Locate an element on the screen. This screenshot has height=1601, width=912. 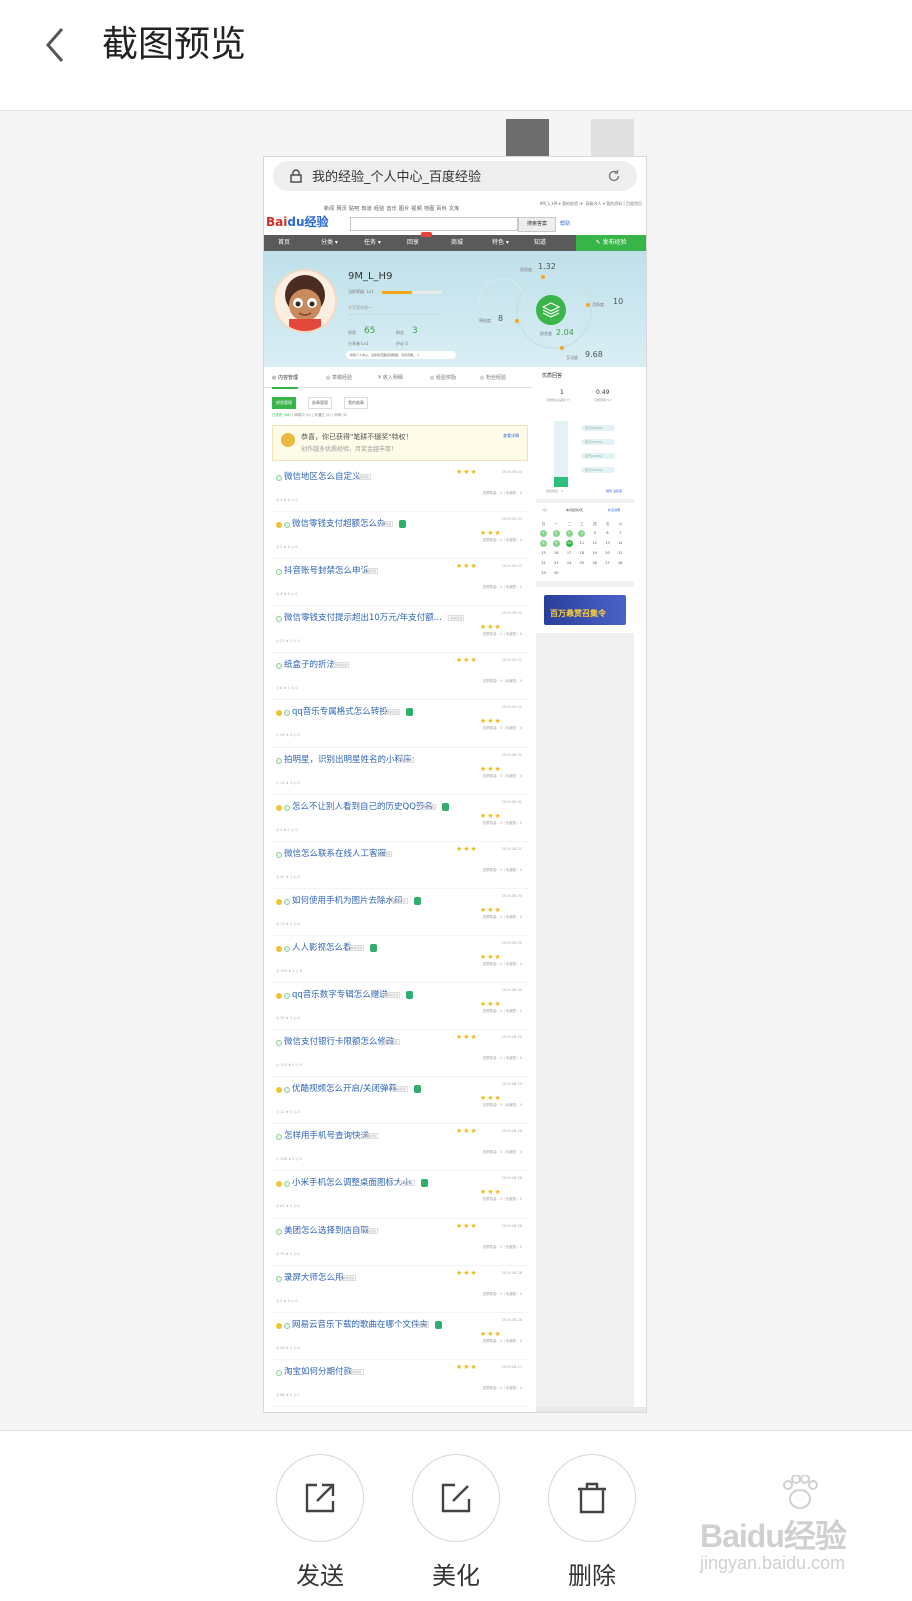
calendar-day: 22 is located at coordinates (543, 563).